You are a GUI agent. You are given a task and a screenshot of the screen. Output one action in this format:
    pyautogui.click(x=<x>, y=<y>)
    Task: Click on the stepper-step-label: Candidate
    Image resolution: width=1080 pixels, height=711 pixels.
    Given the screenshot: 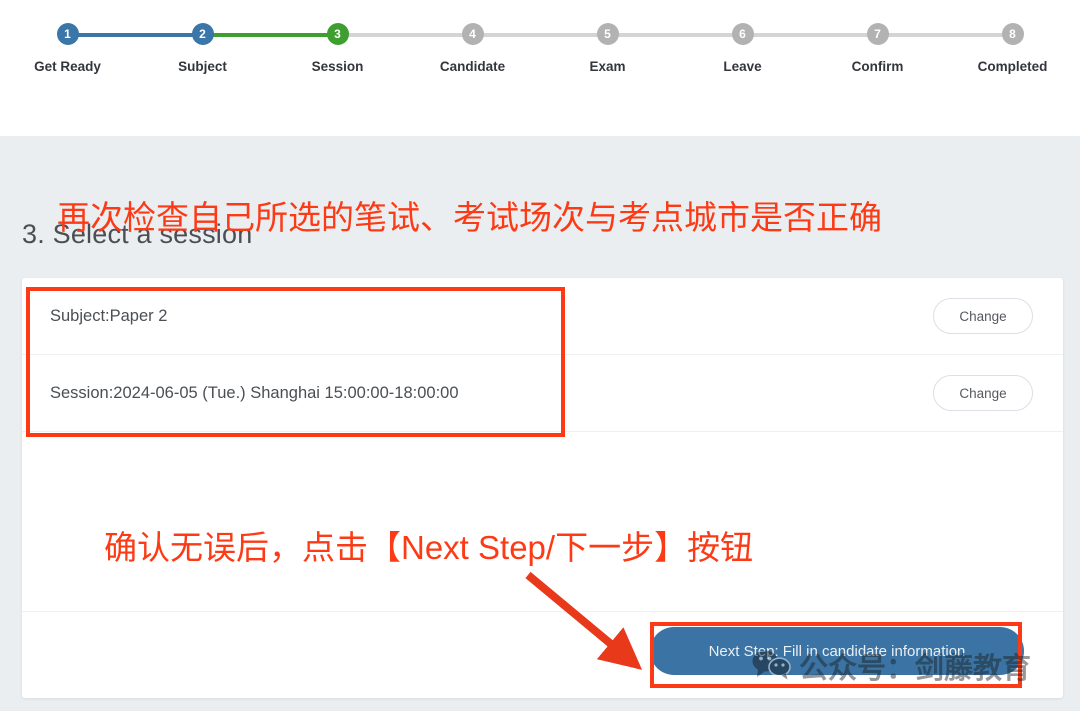 What is the action you would take?
    pyautogui.click(x=472, y=66)
    